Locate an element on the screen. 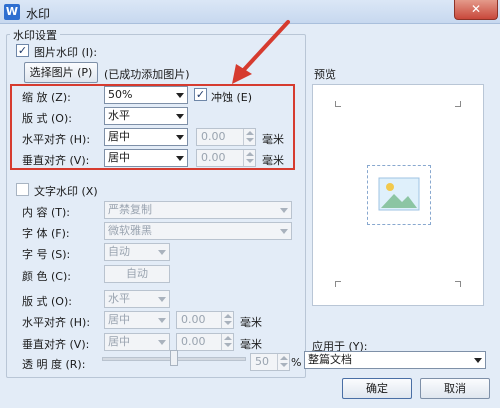  font-label: 字 体 (F): is located at coordinates (46, 233).